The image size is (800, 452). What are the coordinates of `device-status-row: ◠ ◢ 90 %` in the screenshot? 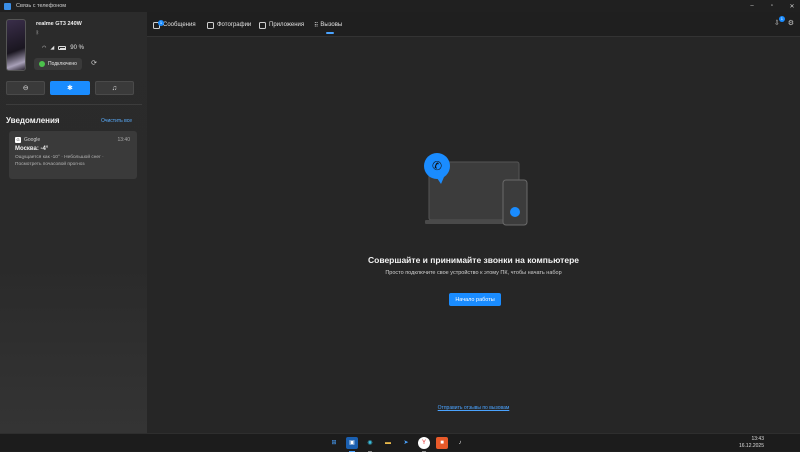 It's located at (63, 48).